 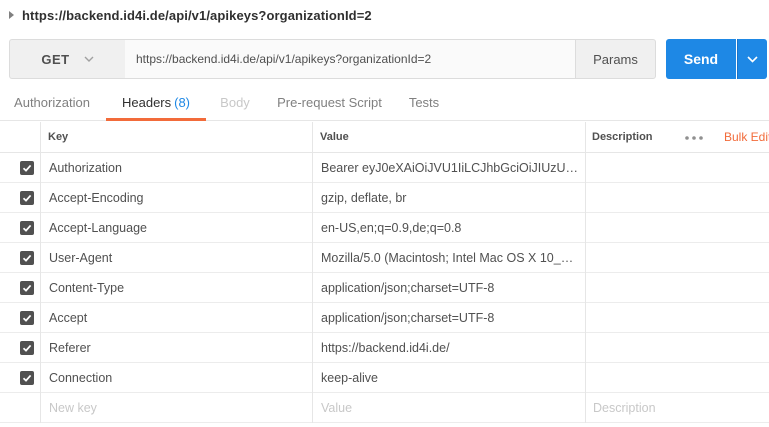 What do you see at coordinates (146, 102) in the screenshot?
I see `tab-label: Headers` at bounding box center [146, 102].